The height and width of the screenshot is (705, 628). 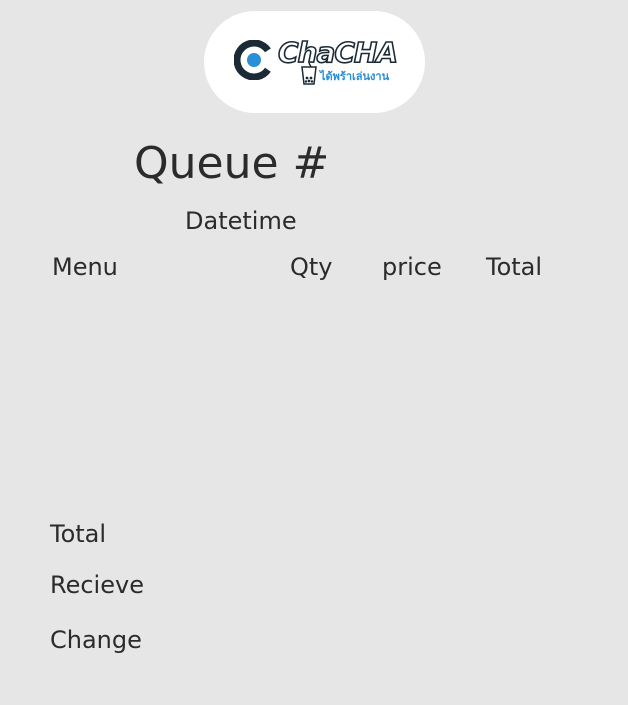 I want to click on column-header-price: price, so click(x=412, y=267).